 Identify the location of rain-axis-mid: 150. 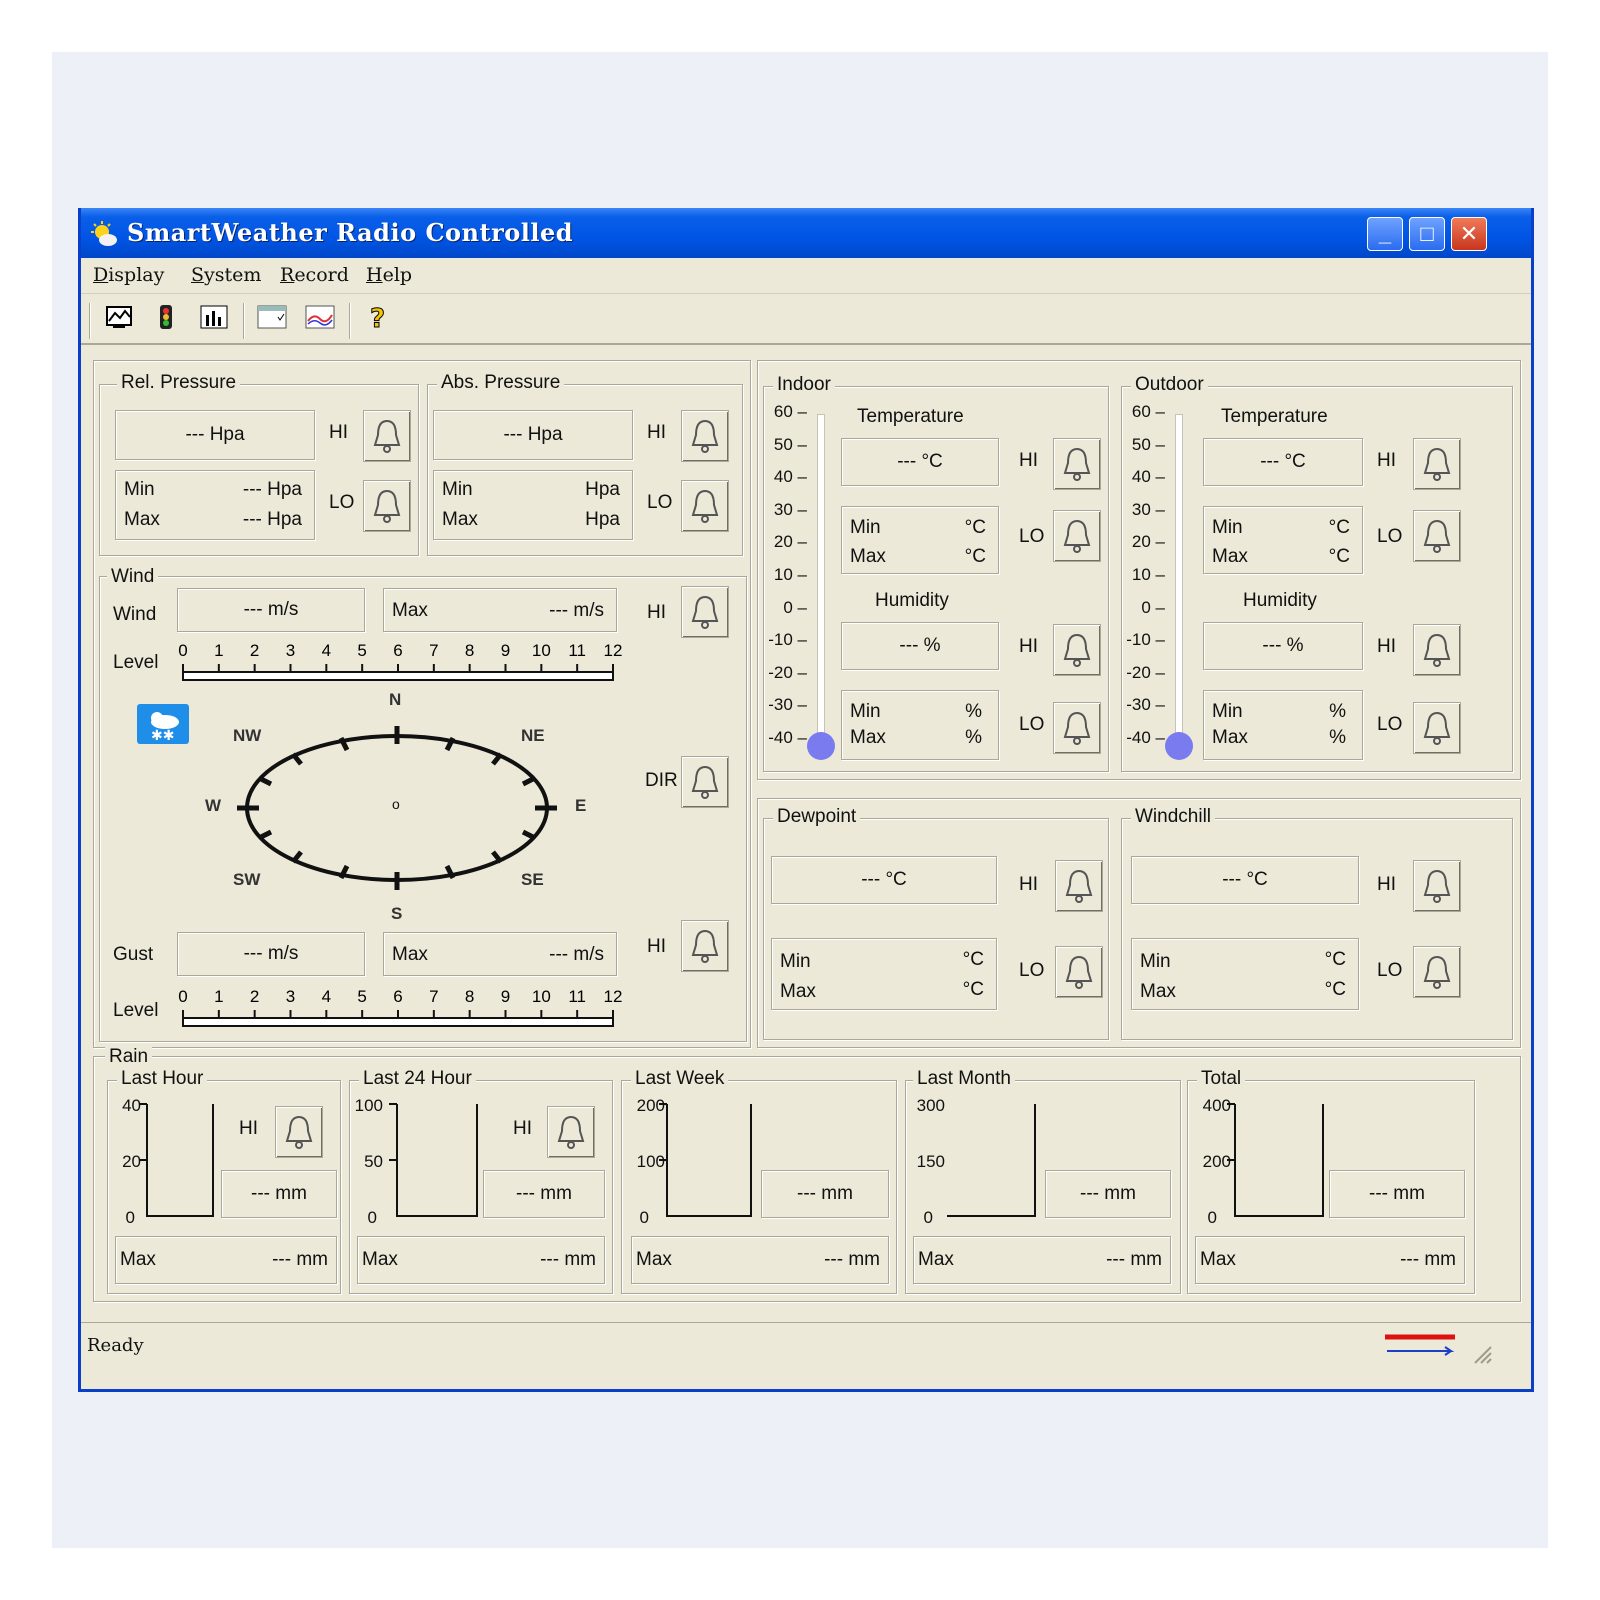
(930, 1161).